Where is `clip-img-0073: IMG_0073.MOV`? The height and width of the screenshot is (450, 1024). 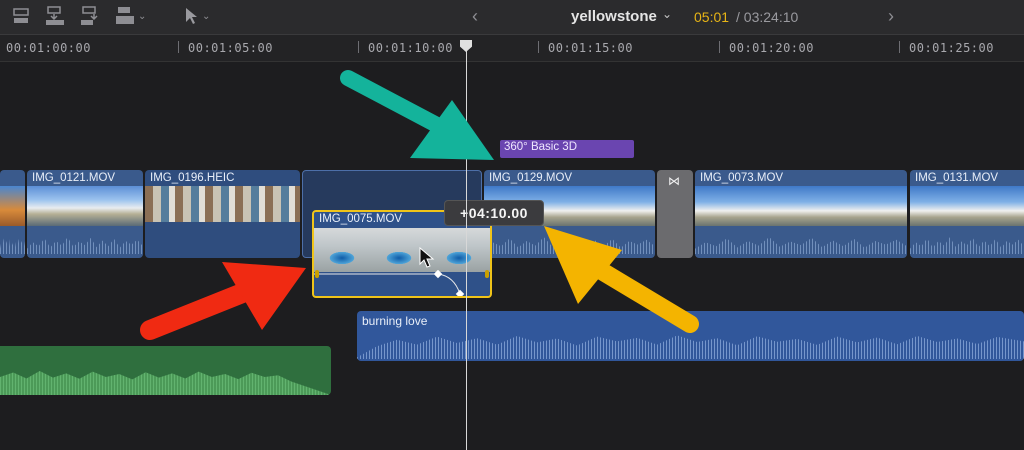 clip-img-0073: IMG_0073.MOV is located at coordinates (801, 214).